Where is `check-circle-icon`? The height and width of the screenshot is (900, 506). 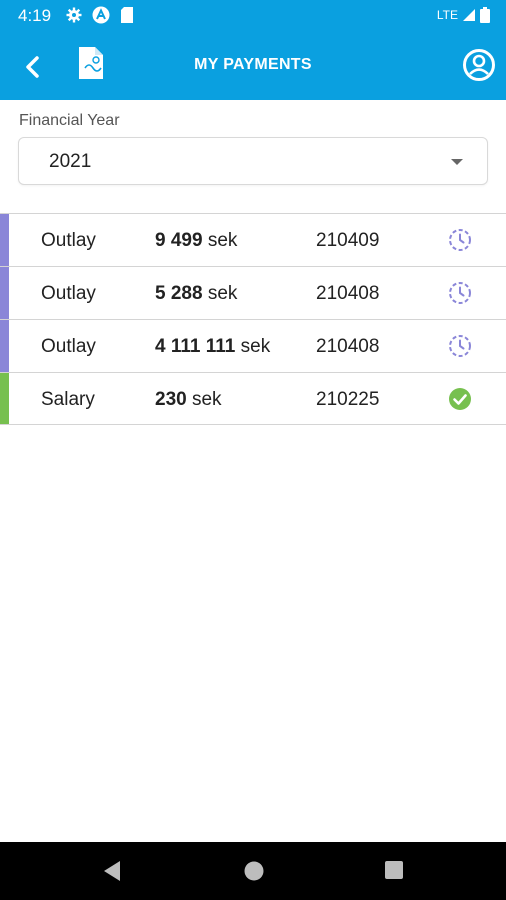
check-circle-icon is located at coordinates (460, 399).